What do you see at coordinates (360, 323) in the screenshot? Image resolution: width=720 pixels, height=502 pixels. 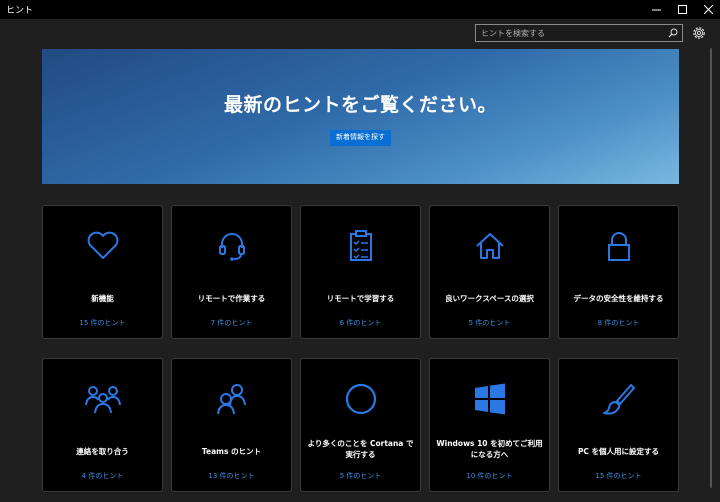 I see `card-count: 6 件のヒント` at bounding box center [360, 323].